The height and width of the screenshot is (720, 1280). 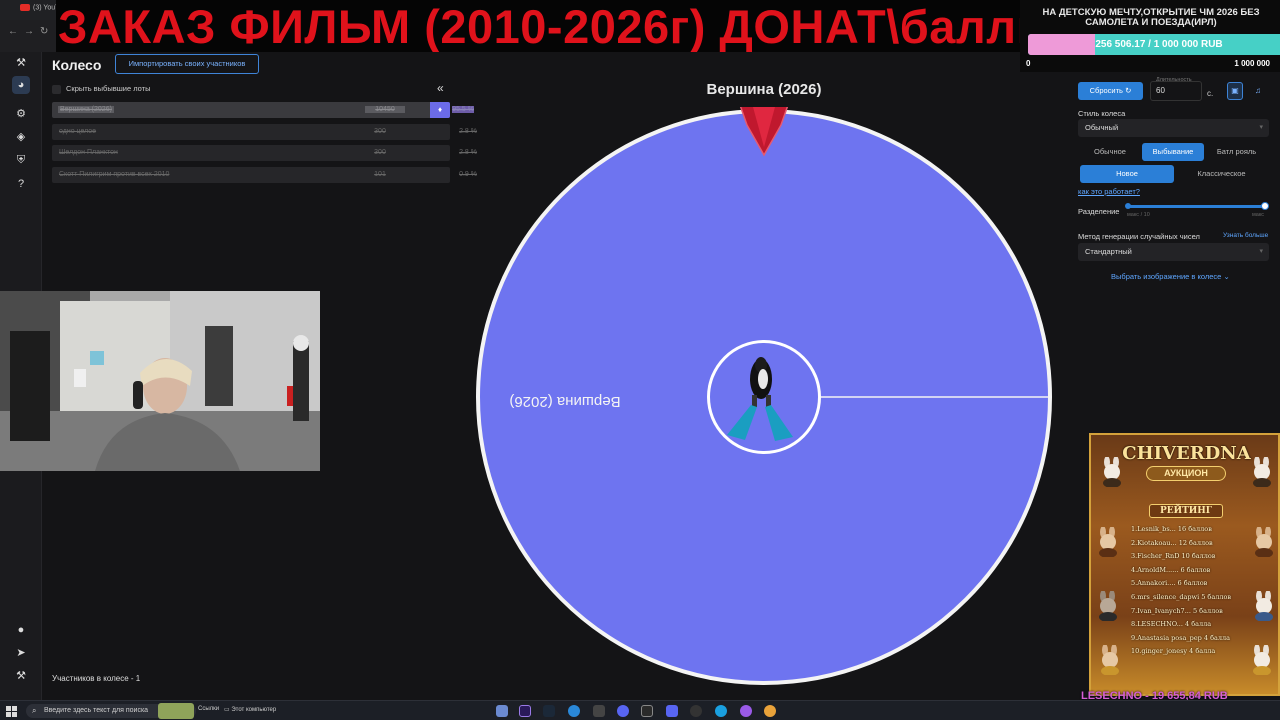 What do you see at coordinates (21, 630) in the screenshot?
I see `github-icon: ●` at bounding box center [21, 630].